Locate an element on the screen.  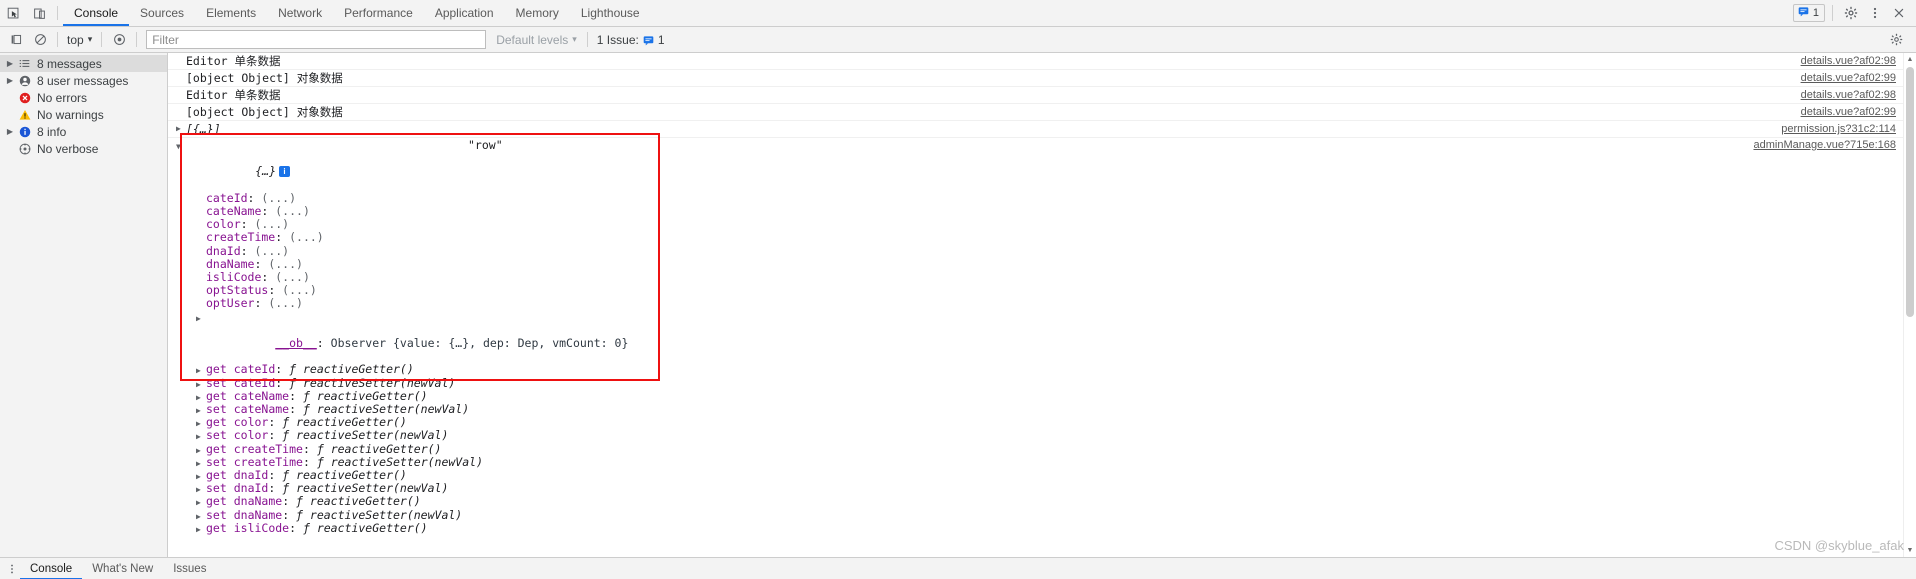
sidebar-item-label: 8 user messages is located at coordinates (83, 80).